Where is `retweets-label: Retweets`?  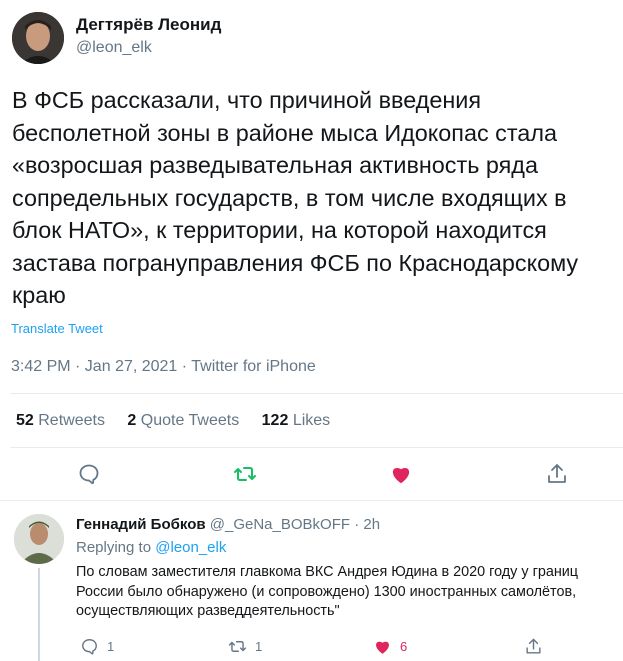 retweets-label: Retweets is located at coordinates (71, 420).